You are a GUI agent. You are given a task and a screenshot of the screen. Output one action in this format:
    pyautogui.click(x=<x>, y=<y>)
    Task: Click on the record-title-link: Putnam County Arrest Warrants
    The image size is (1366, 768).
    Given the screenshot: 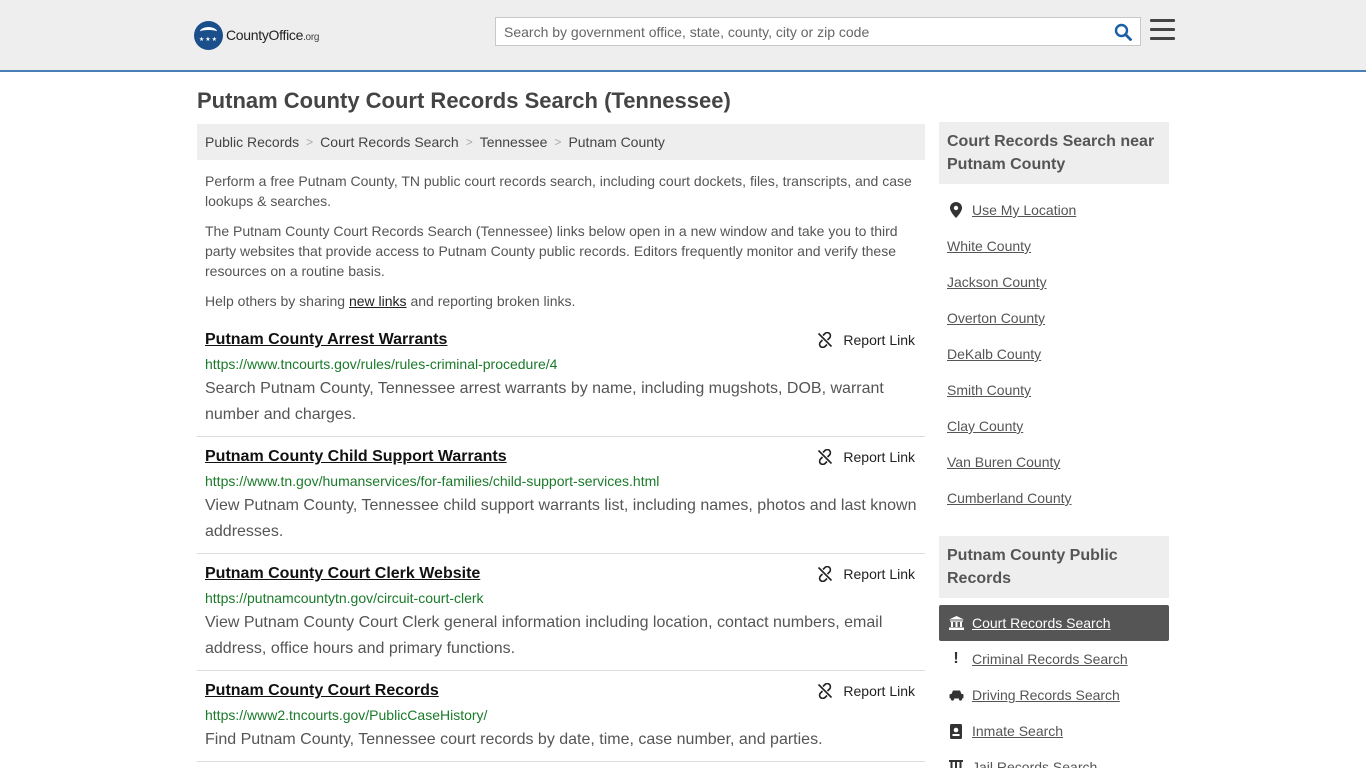 What is the action you would take?
    pyautogui.click(x=326, y=340)
    